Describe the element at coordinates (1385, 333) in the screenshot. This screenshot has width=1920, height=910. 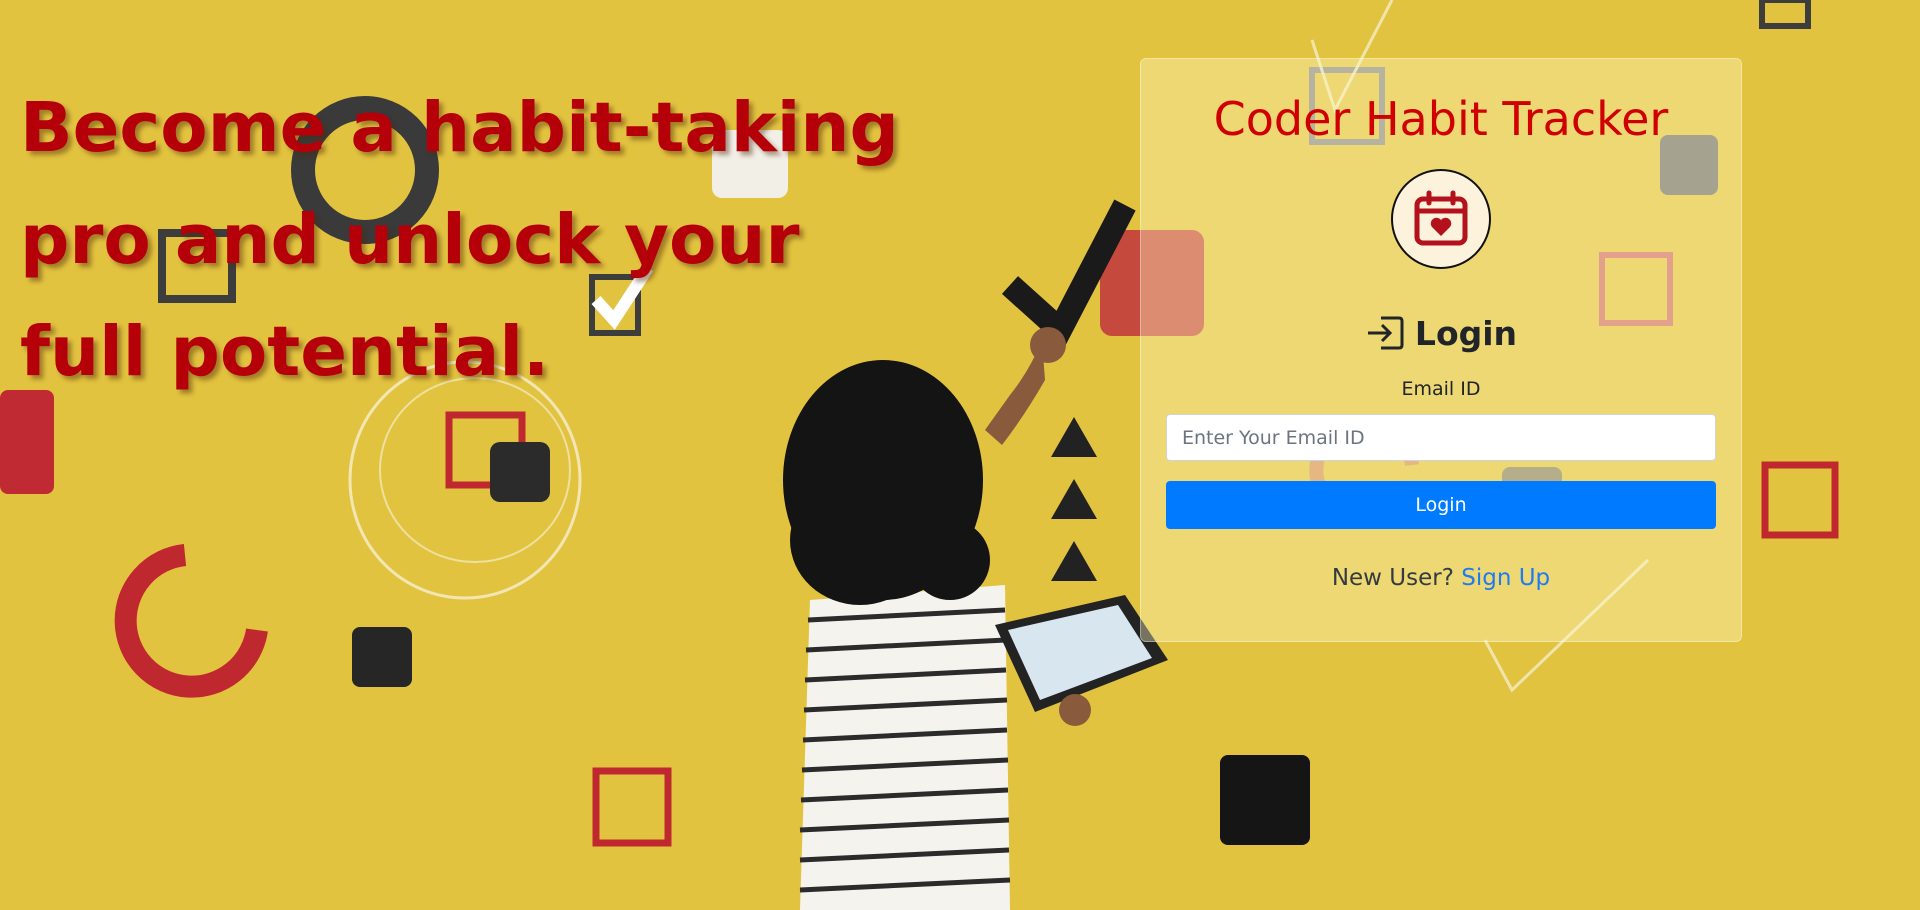
I see `login-arrow-icon` at that location.